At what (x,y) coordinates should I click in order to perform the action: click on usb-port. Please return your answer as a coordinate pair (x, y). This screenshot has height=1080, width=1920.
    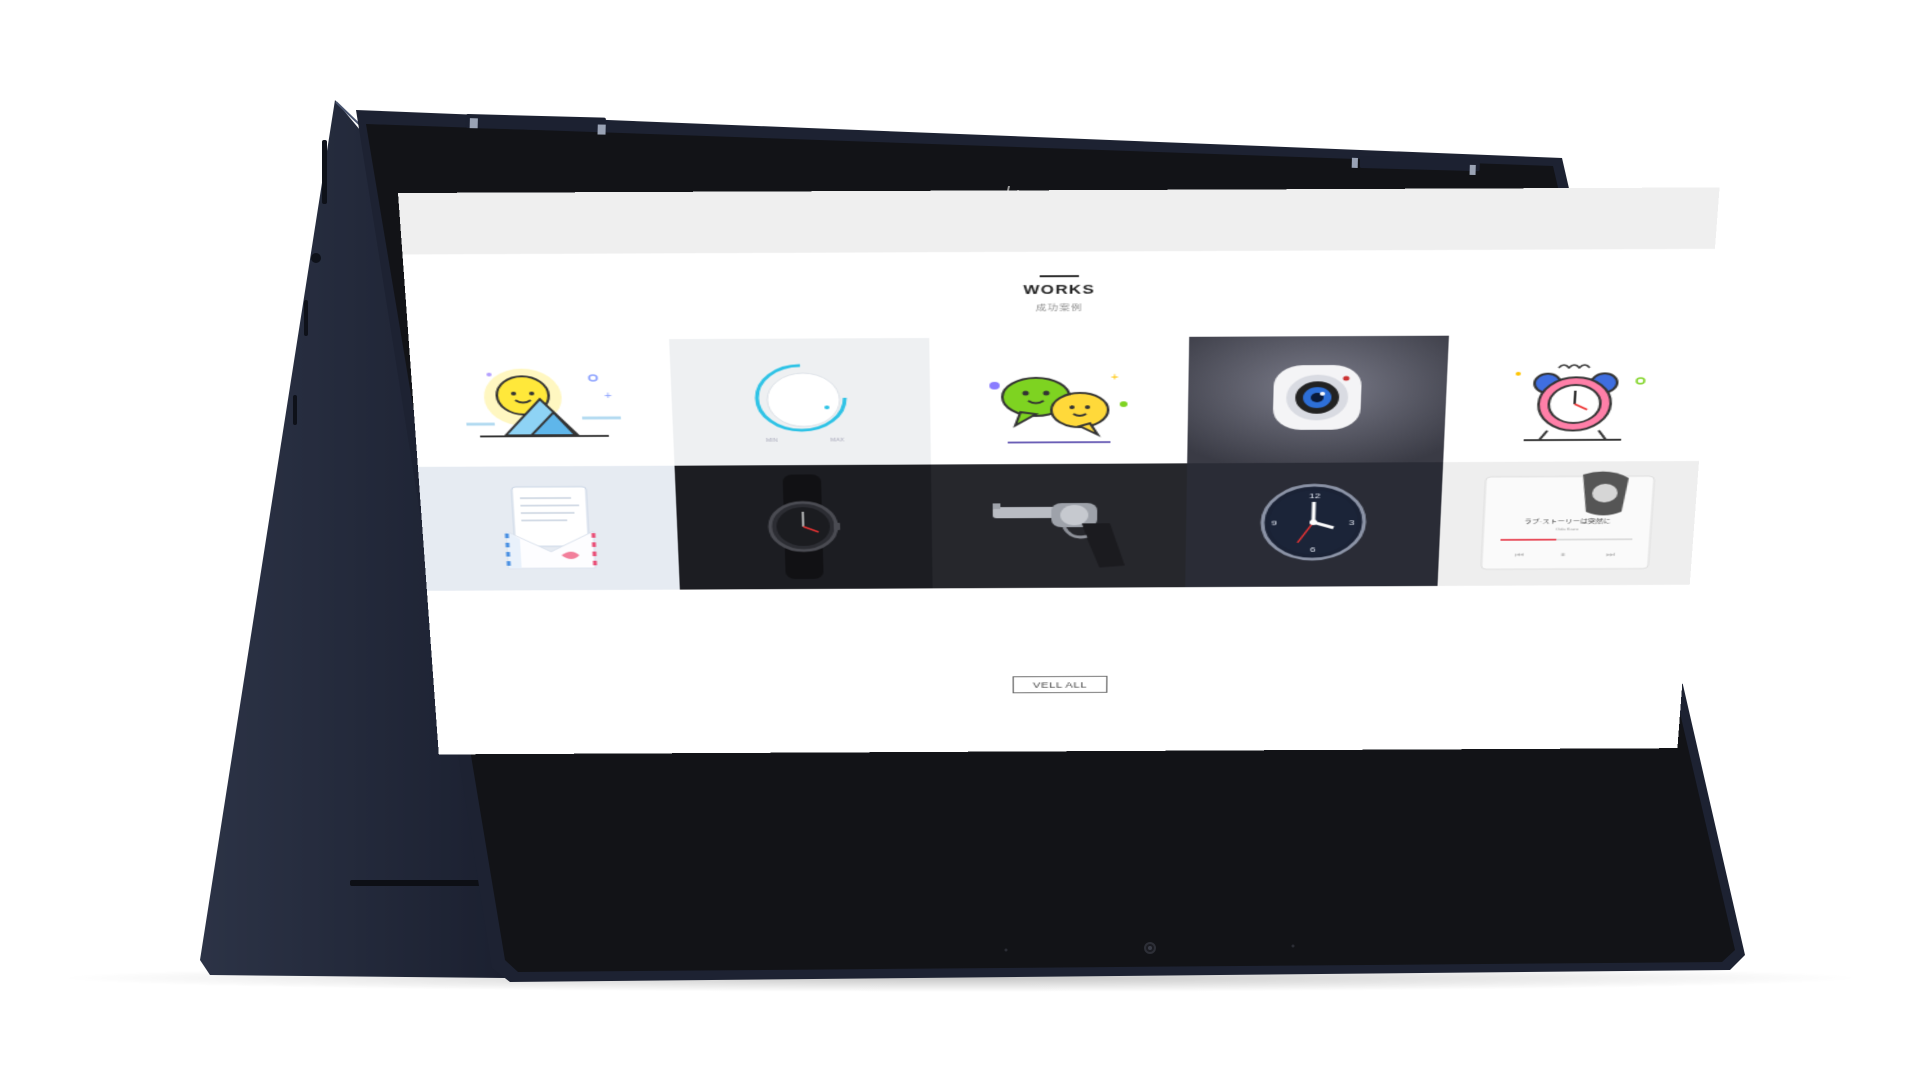
    Looking at the image, I should click on (324, 172).